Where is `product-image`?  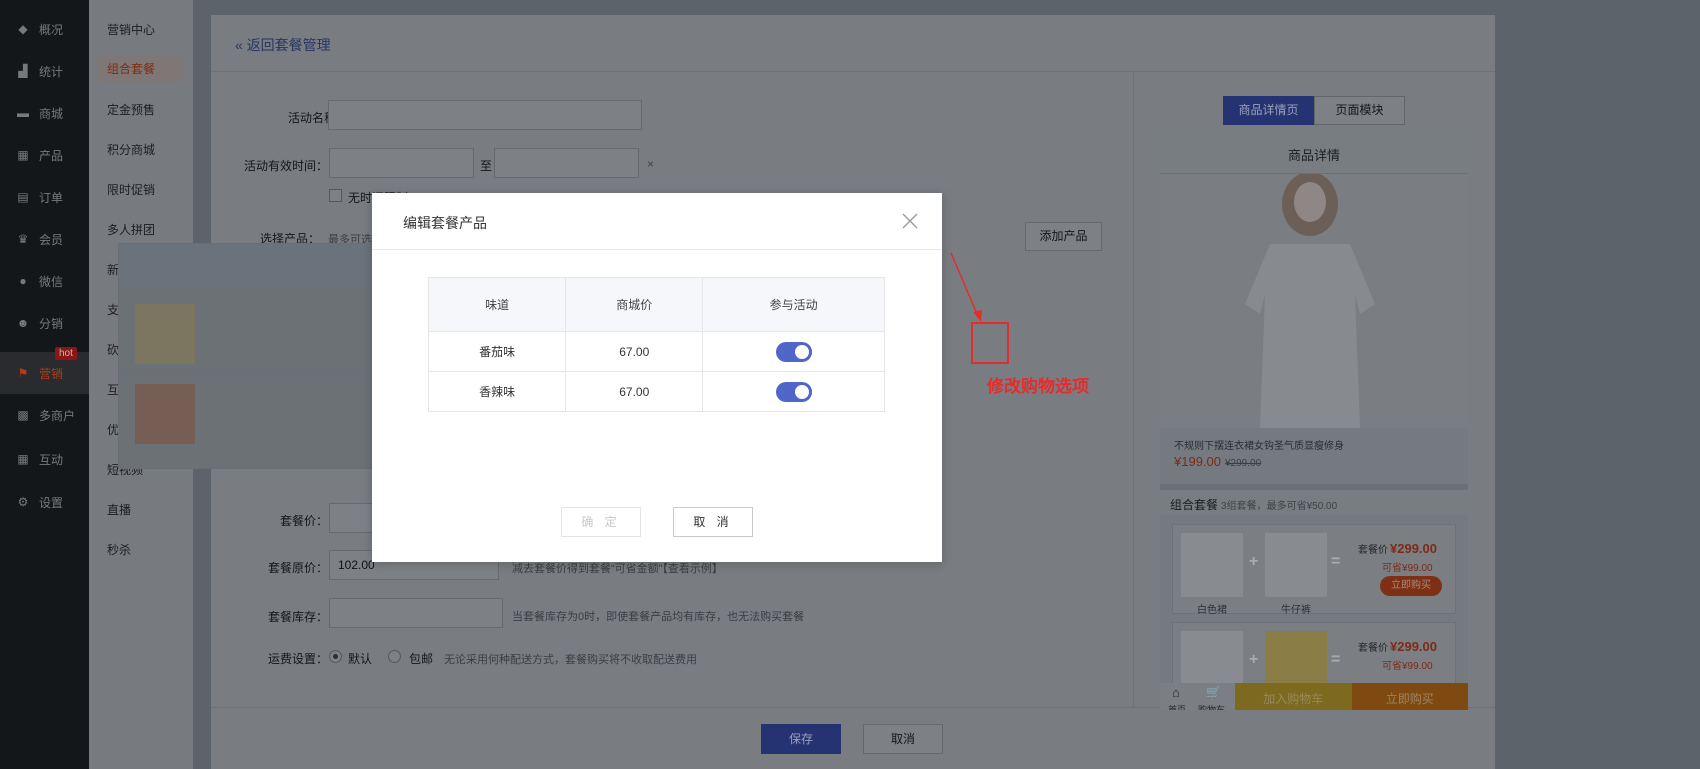 product-image is located at coordinates (1314, 300).